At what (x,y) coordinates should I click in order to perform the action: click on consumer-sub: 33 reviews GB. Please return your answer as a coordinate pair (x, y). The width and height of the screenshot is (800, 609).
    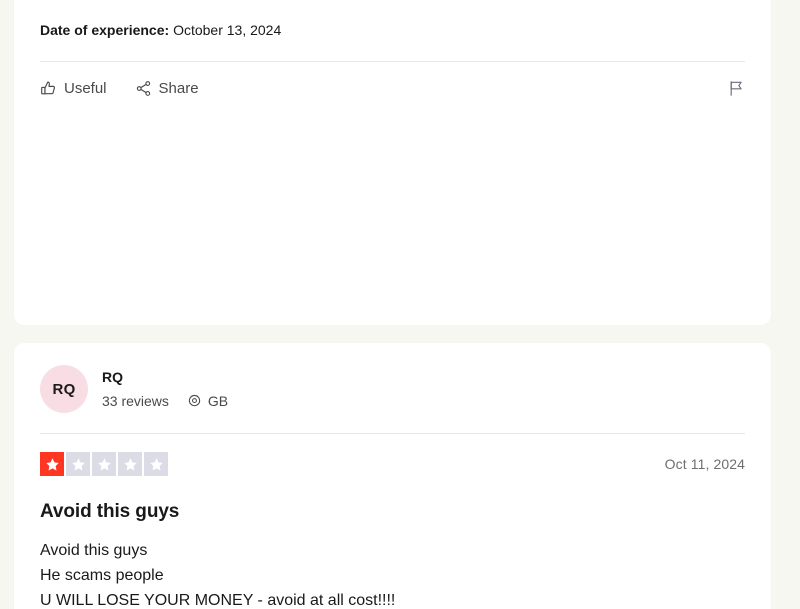
    Looking at the image, I should click on (165, 401).